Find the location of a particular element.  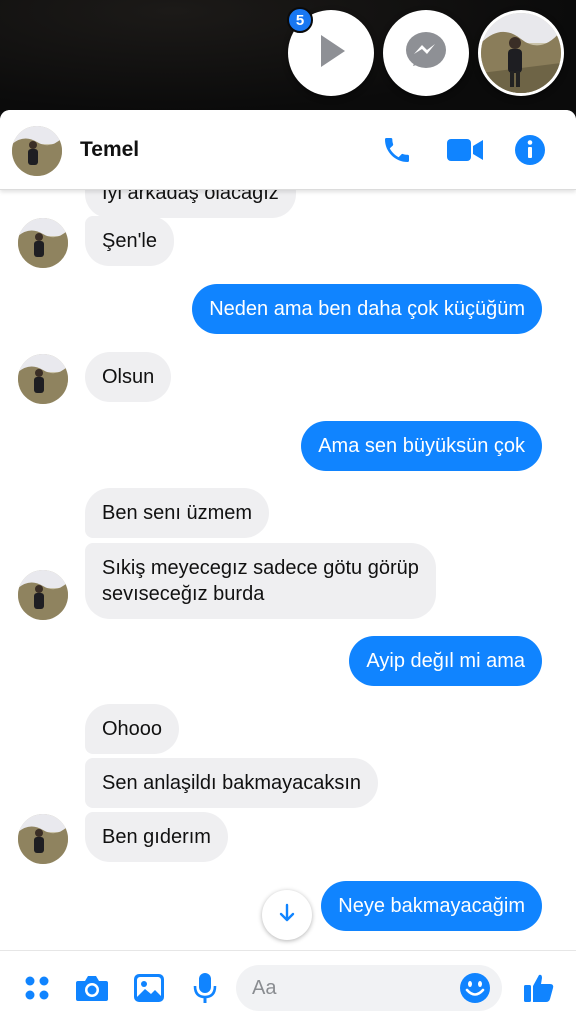

contact-name: Temel is located at coordinates (109, 150).